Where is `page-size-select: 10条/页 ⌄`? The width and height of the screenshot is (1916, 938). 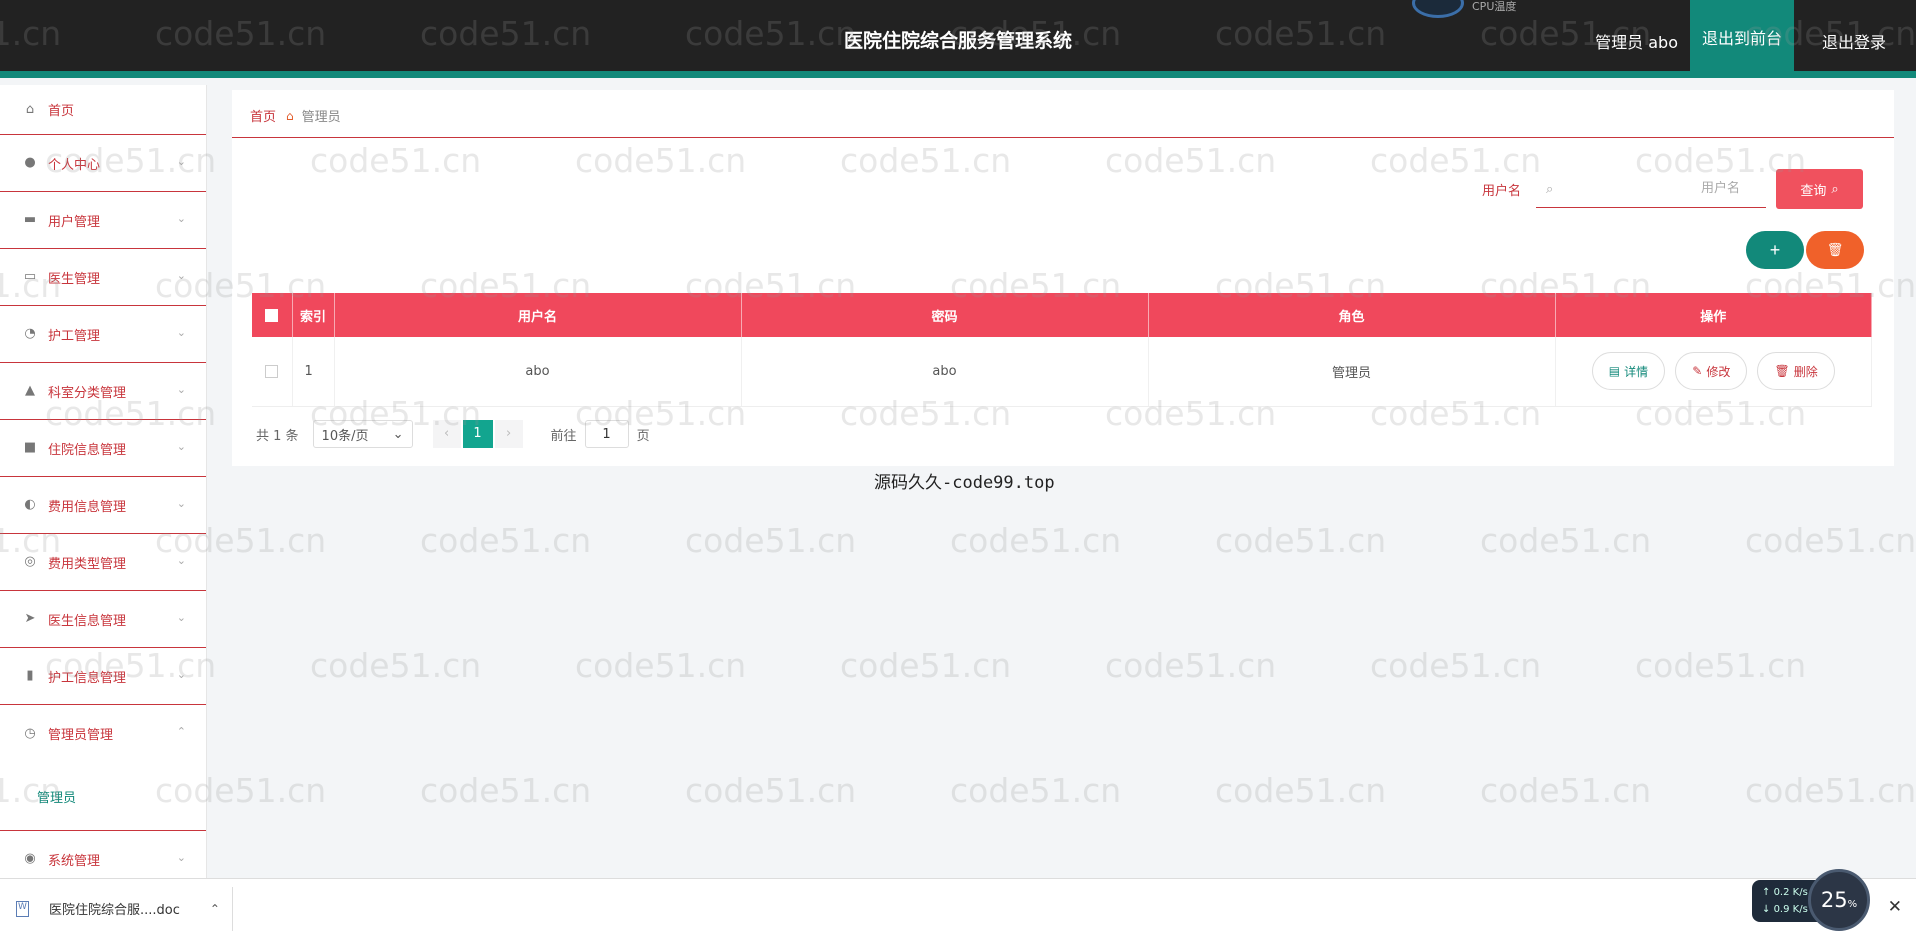 page-size-select: 10条/页 ⌄ is located at coordinates (362, 434).